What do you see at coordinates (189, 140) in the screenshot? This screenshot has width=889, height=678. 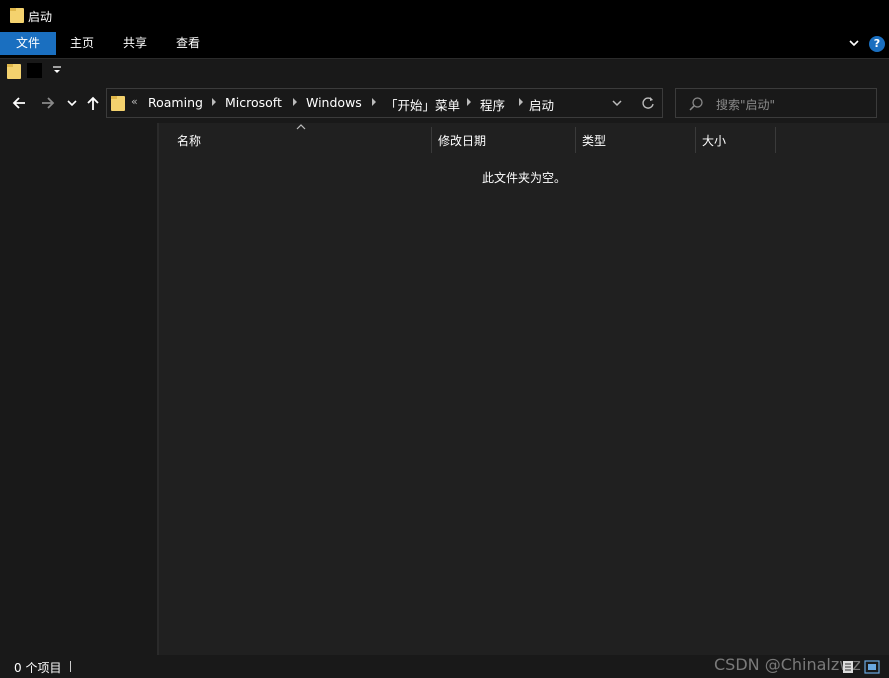 I see `column-header-name: 名称` at bounding box center [189, 140].